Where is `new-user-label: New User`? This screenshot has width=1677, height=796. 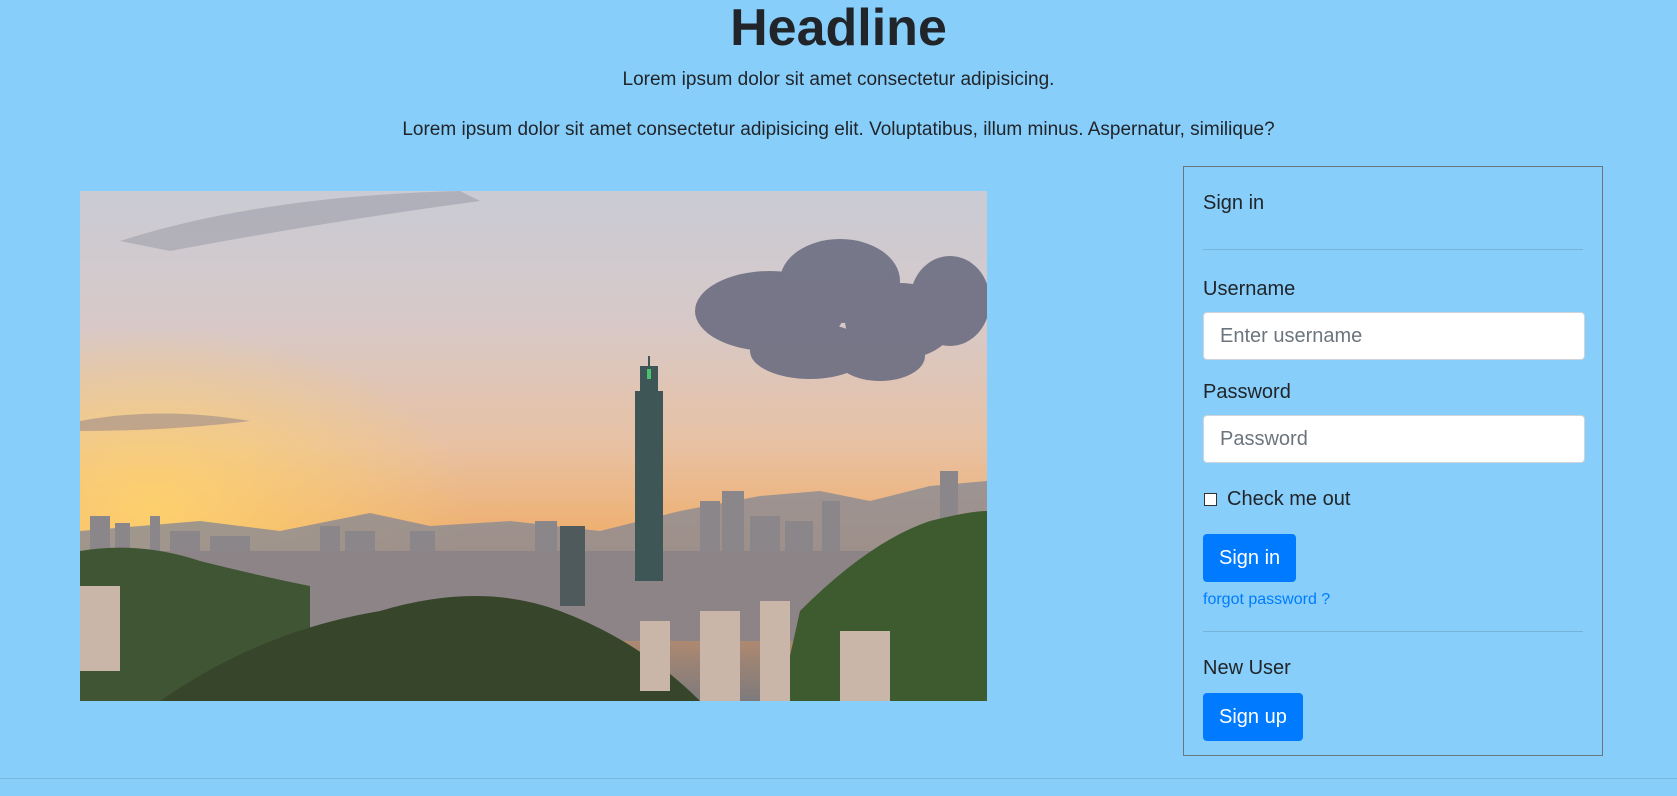
new-user-label: New User is located at coordinates (1247, 668).